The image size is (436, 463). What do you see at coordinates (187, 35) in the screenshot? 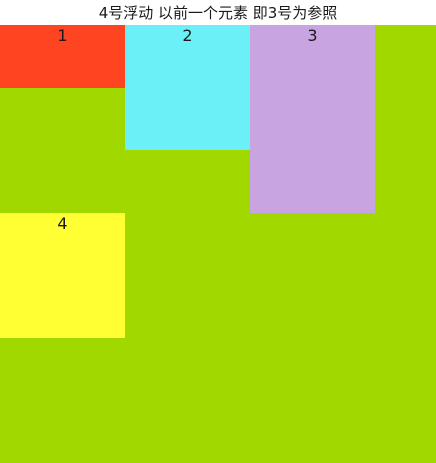
I see `float-box-2-label: 2` at bounding box center [187, 35].